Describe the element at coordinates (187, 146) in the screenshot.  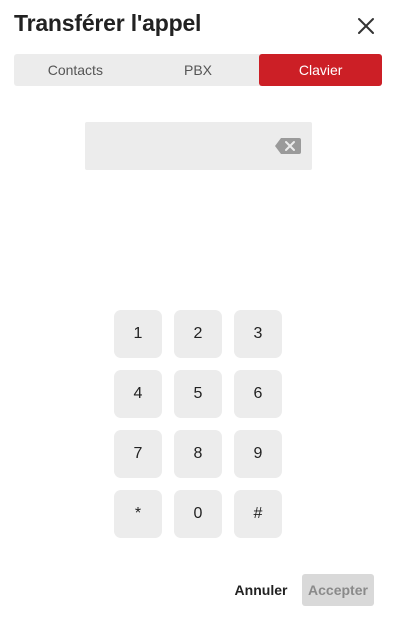
I see `number-input` at that location.